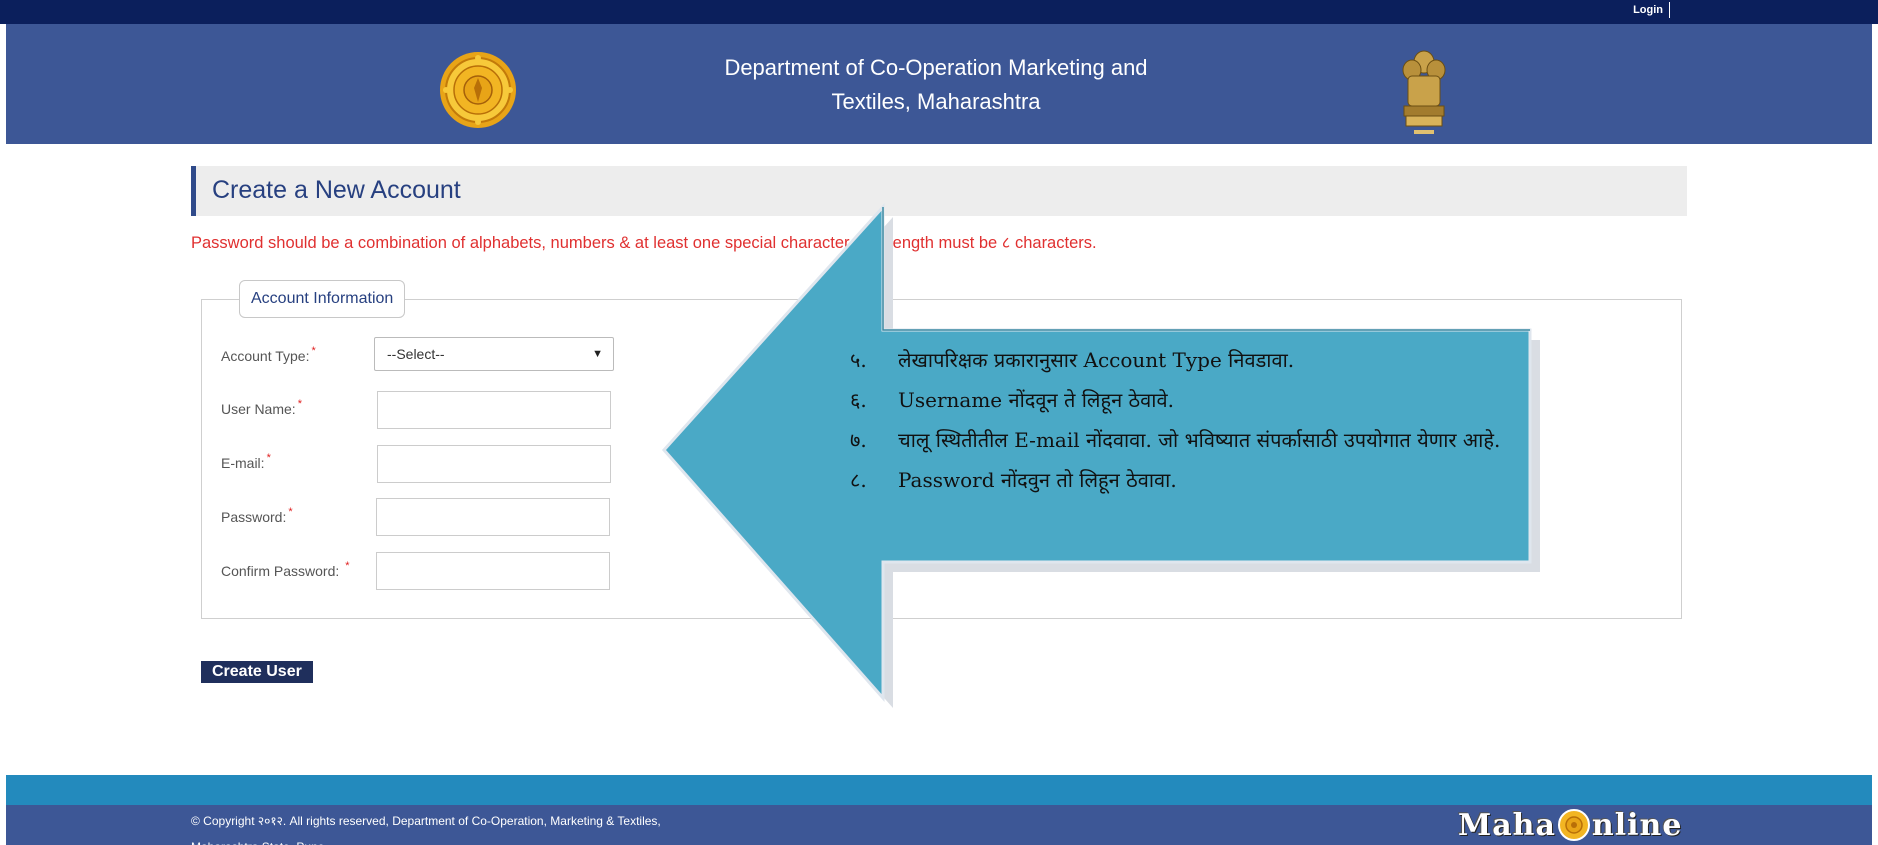 Image resolution: width=1878 pixels, height=845 pixels. Describe the element at coordinates (322, 299) in the screenshot. I see `fieldset-legend: Account Information` at that location.